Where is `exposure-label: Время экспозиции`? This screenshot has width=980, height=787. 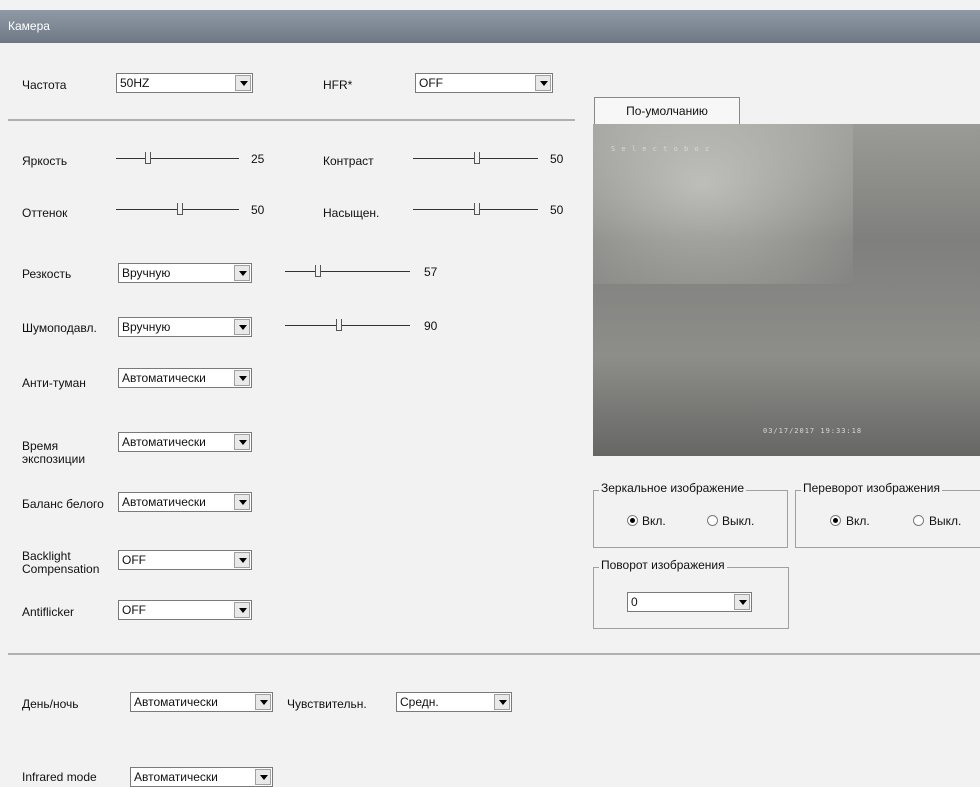
exposure-label: Время экспозиции is located at coordinates (54, 452).